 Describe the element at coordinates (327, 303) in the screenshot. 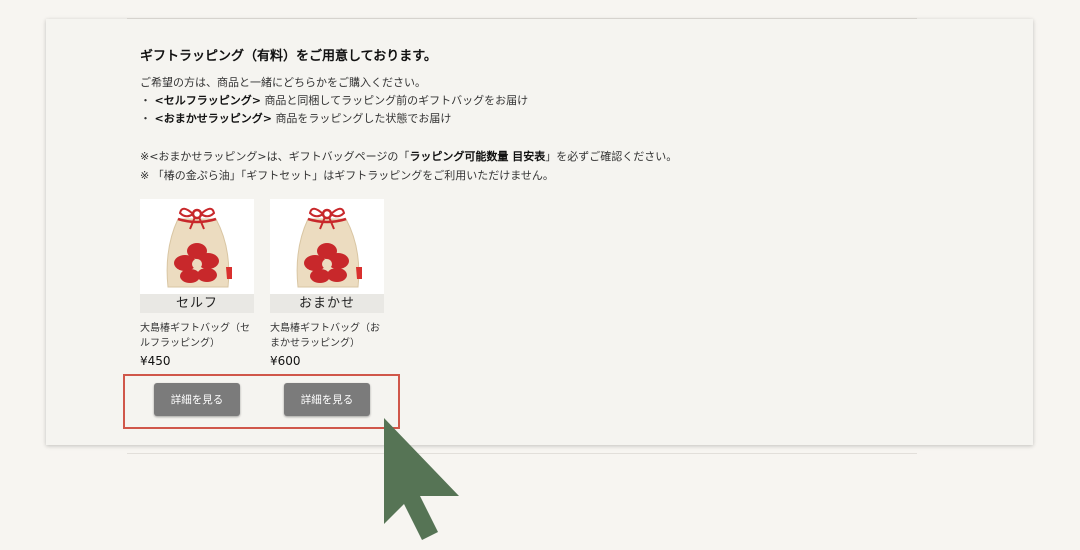

I see `wrapping-type-label: おまかせ` at that location.